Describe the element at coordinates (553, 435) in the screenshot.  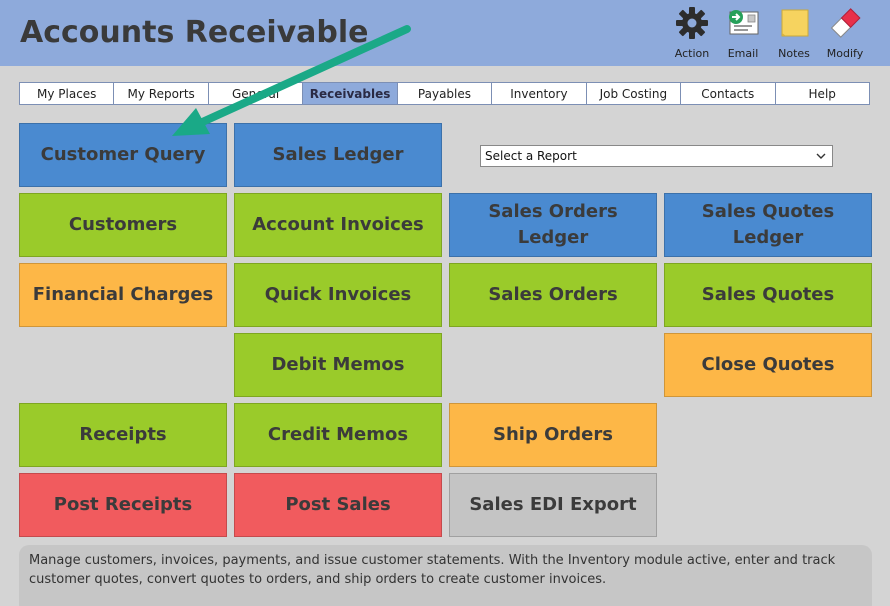
I see `ship-orders-tile: Ship Orders` at that location.